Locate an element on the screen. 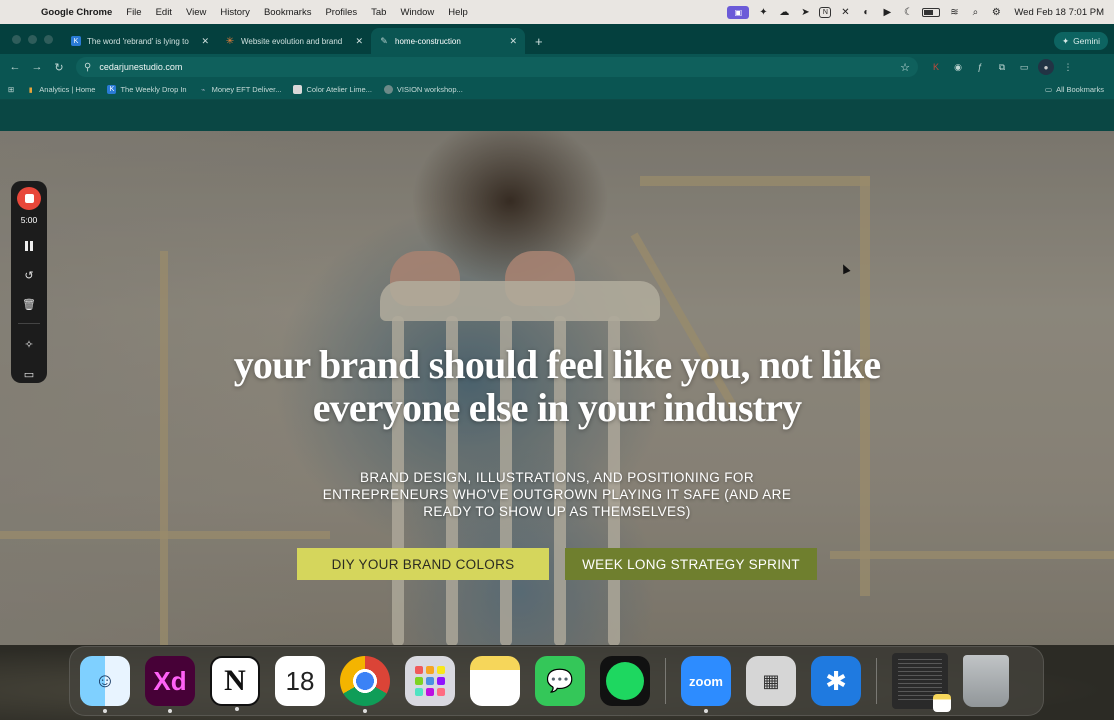 This screenshot has height=720, width=1114. battery-icon is located at coordinates (931, 12).